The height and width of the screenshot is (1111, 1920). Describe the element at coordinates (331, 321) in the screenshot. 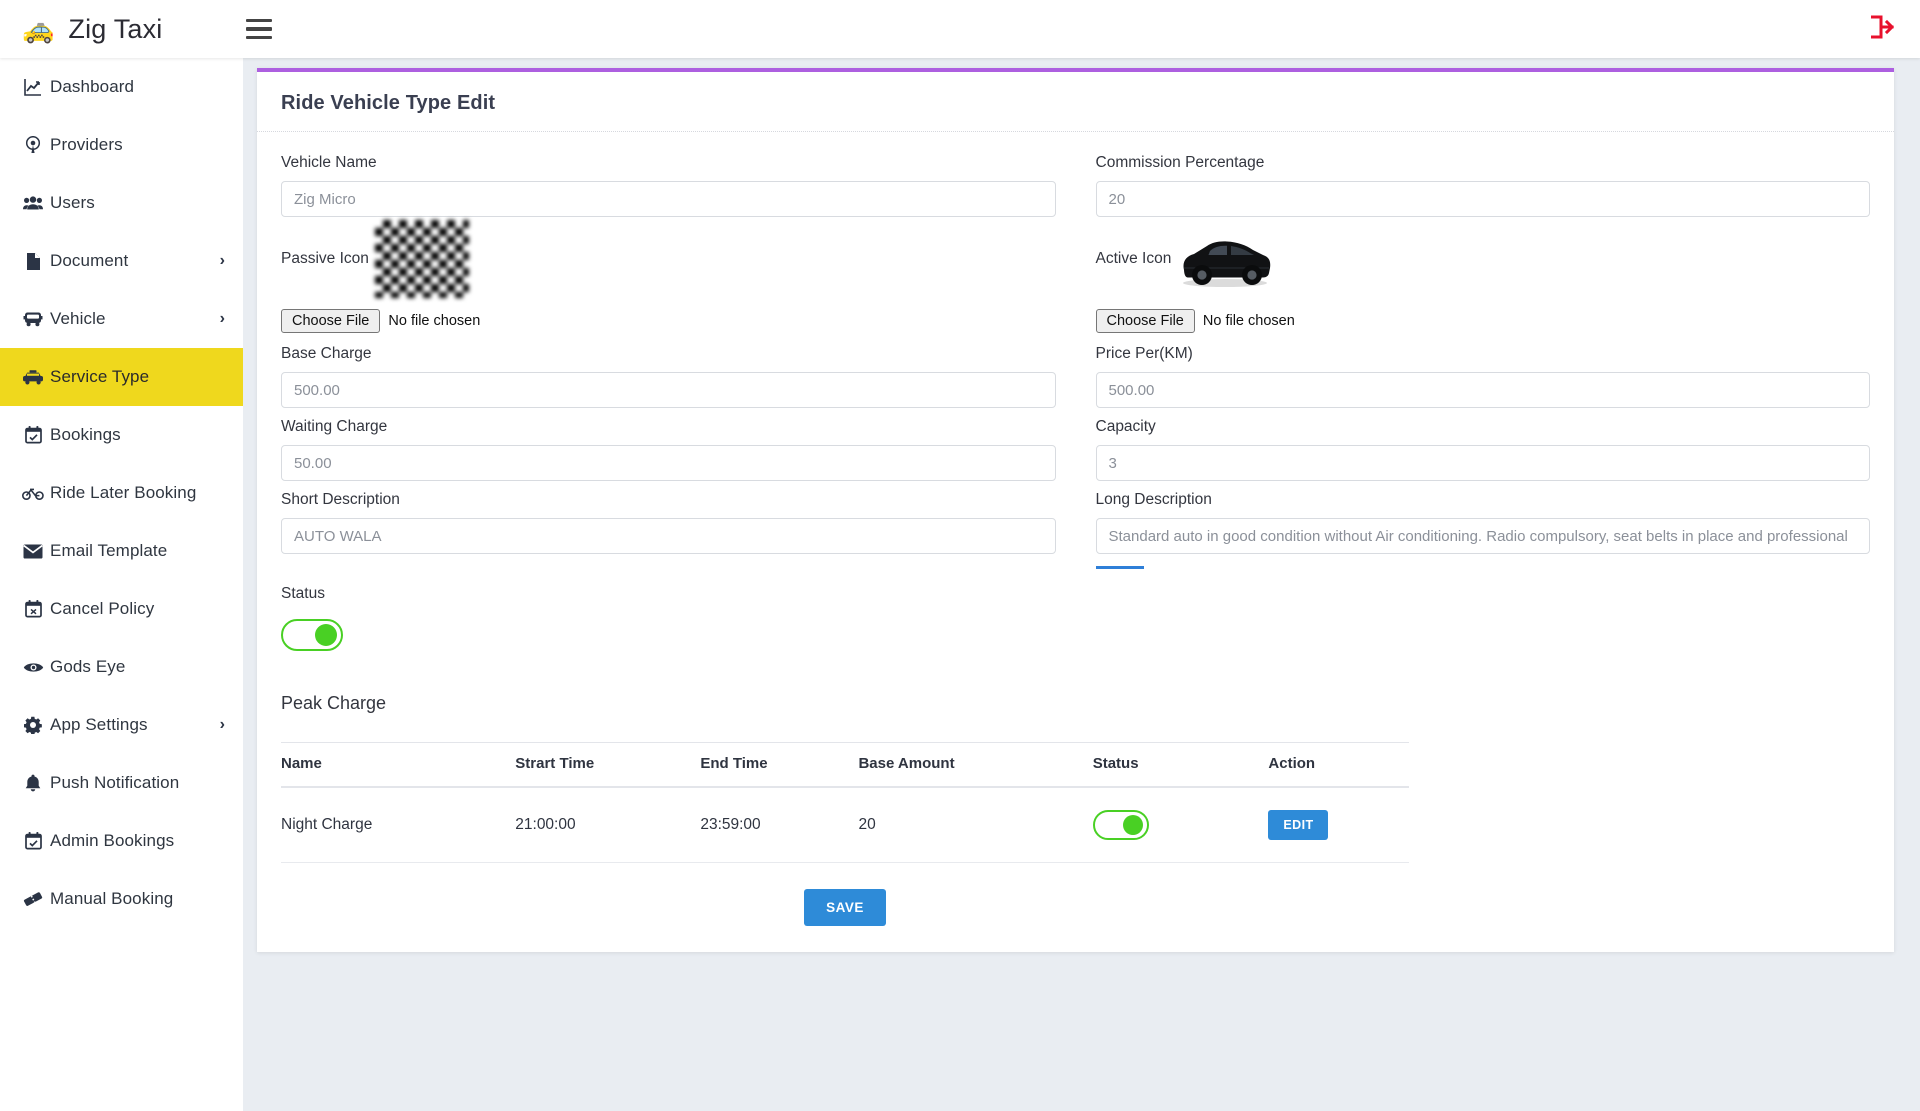

I see `passive-icon-choose-file-button: Choose File` at that location.